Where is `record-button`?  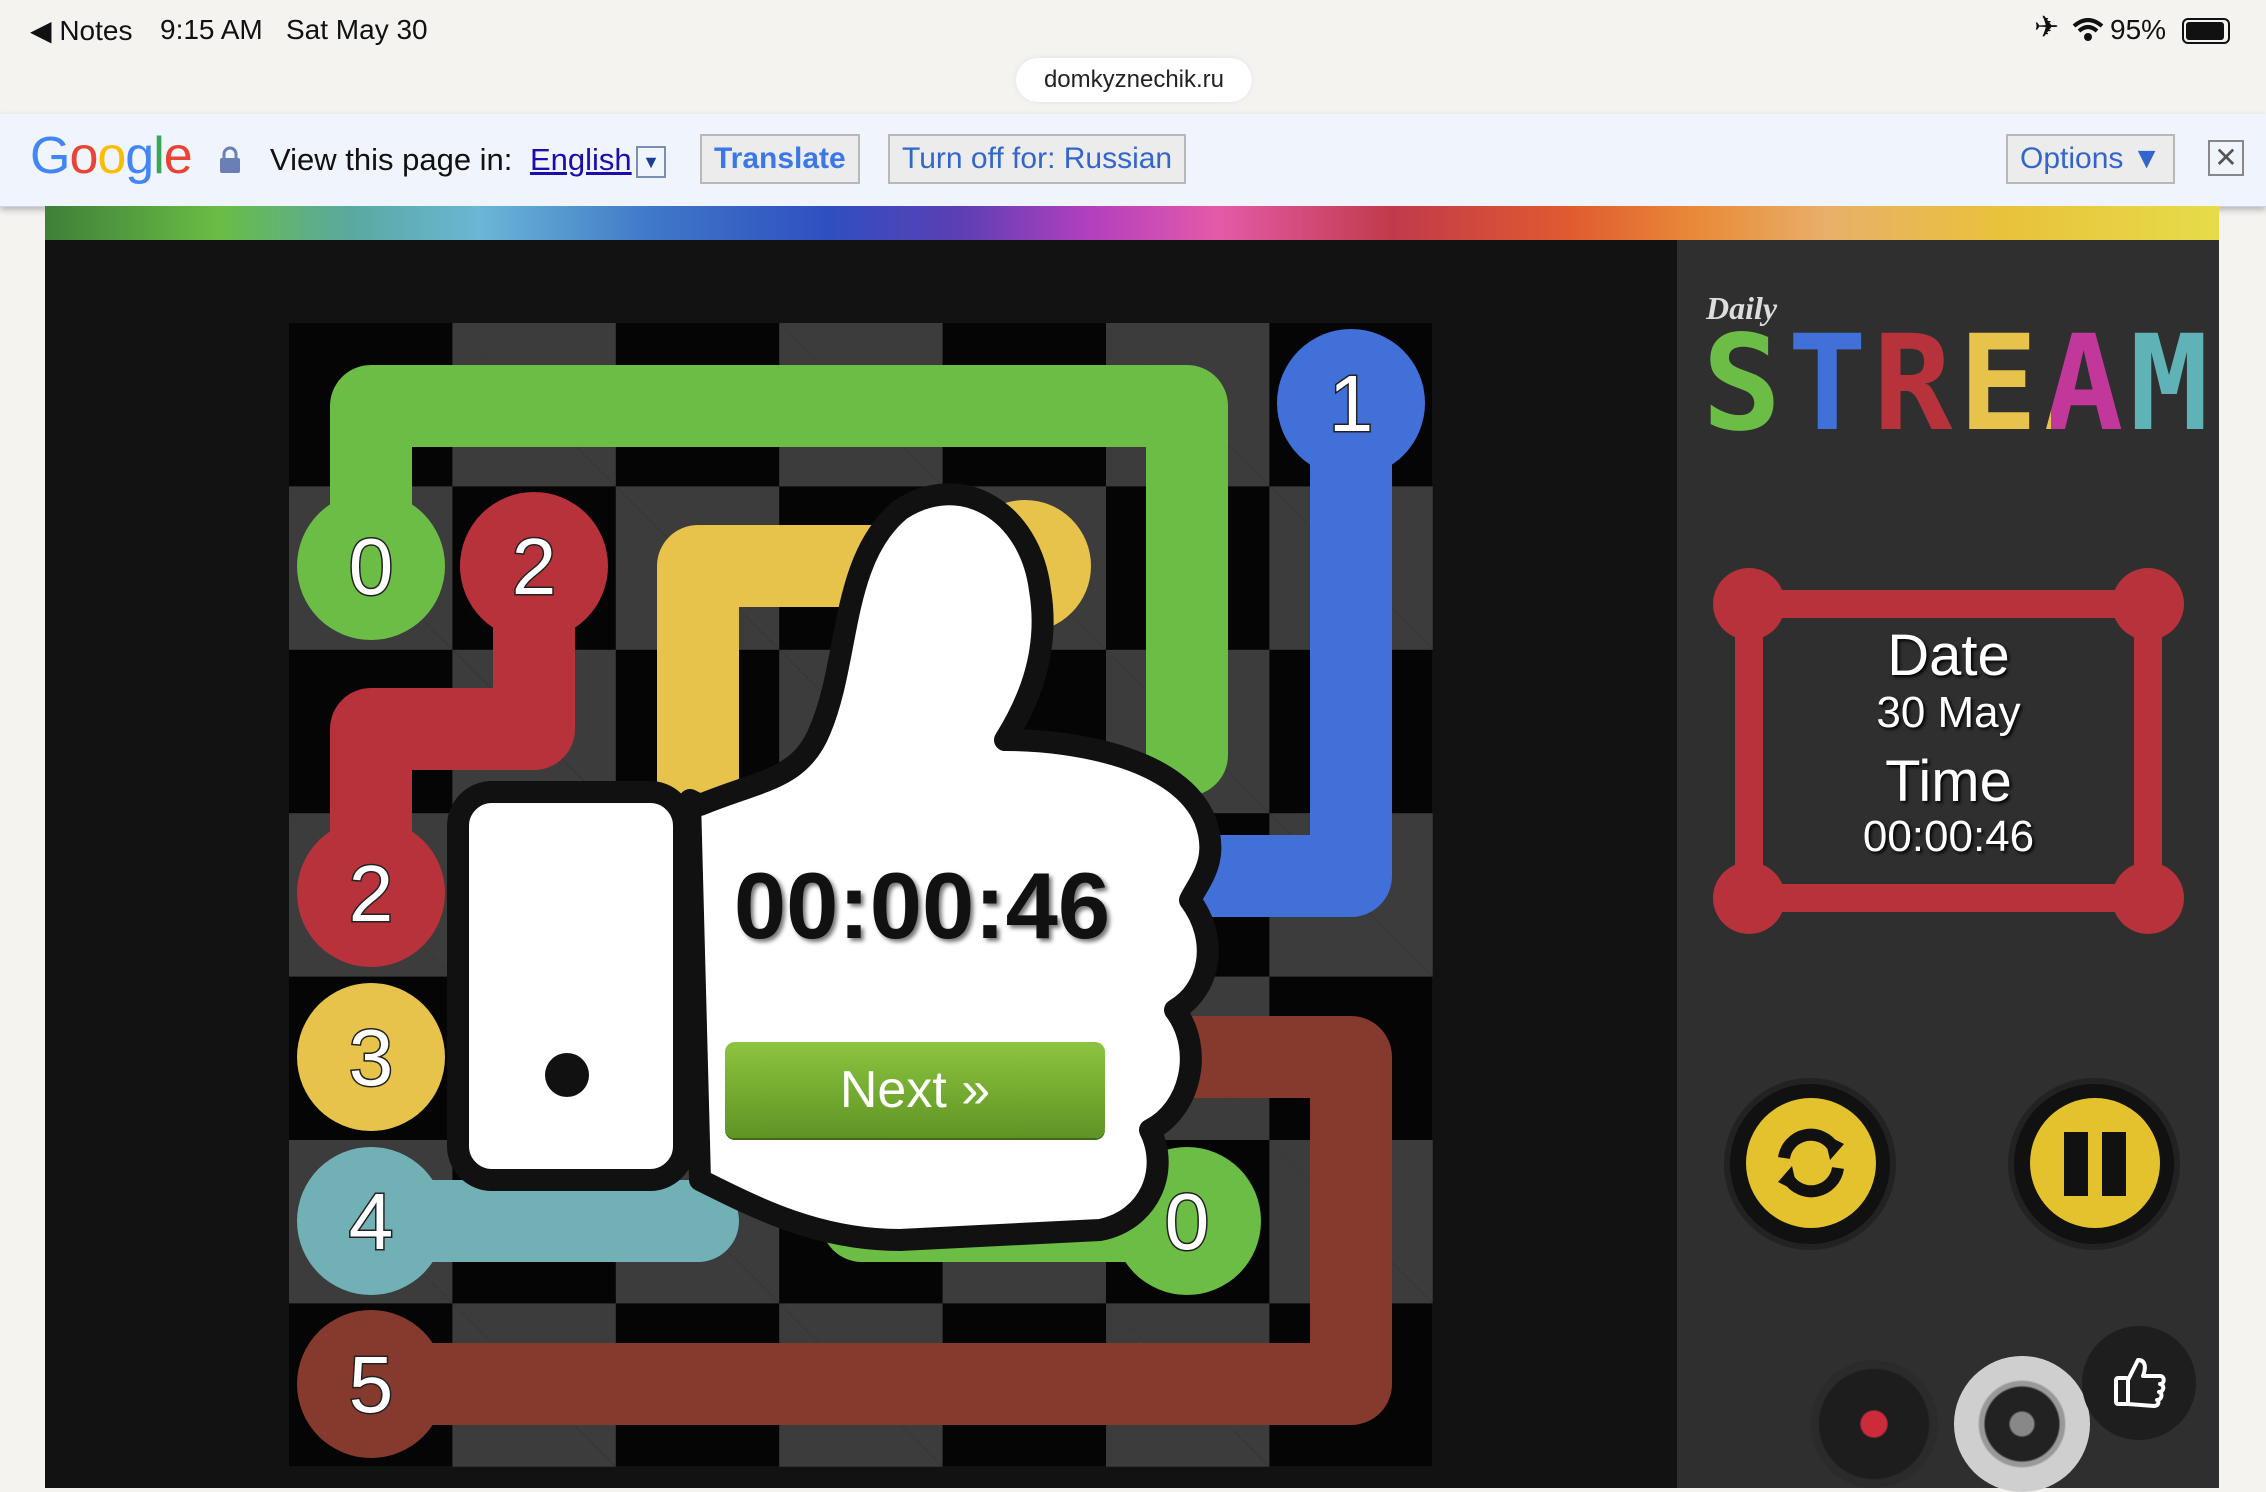
record-button is located at coordinates (1874, 1424).